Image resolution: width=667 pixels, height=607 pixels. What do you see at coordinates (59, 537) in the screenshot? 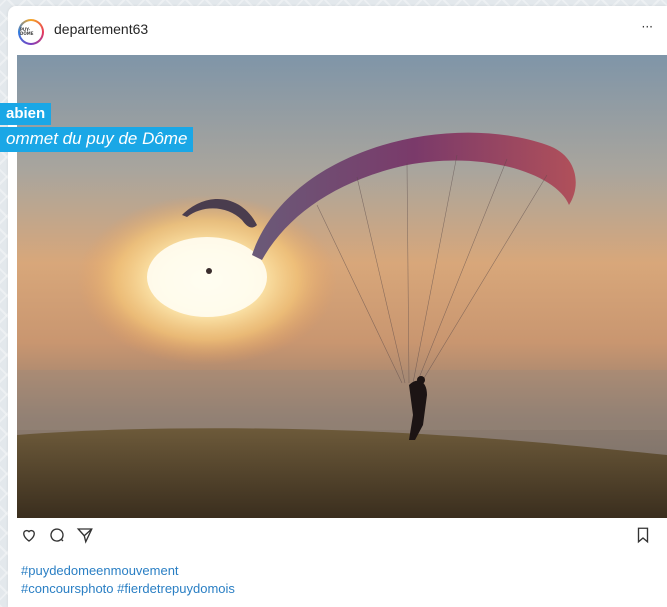
I see `comment-icon` at bounding box center [59, 537].